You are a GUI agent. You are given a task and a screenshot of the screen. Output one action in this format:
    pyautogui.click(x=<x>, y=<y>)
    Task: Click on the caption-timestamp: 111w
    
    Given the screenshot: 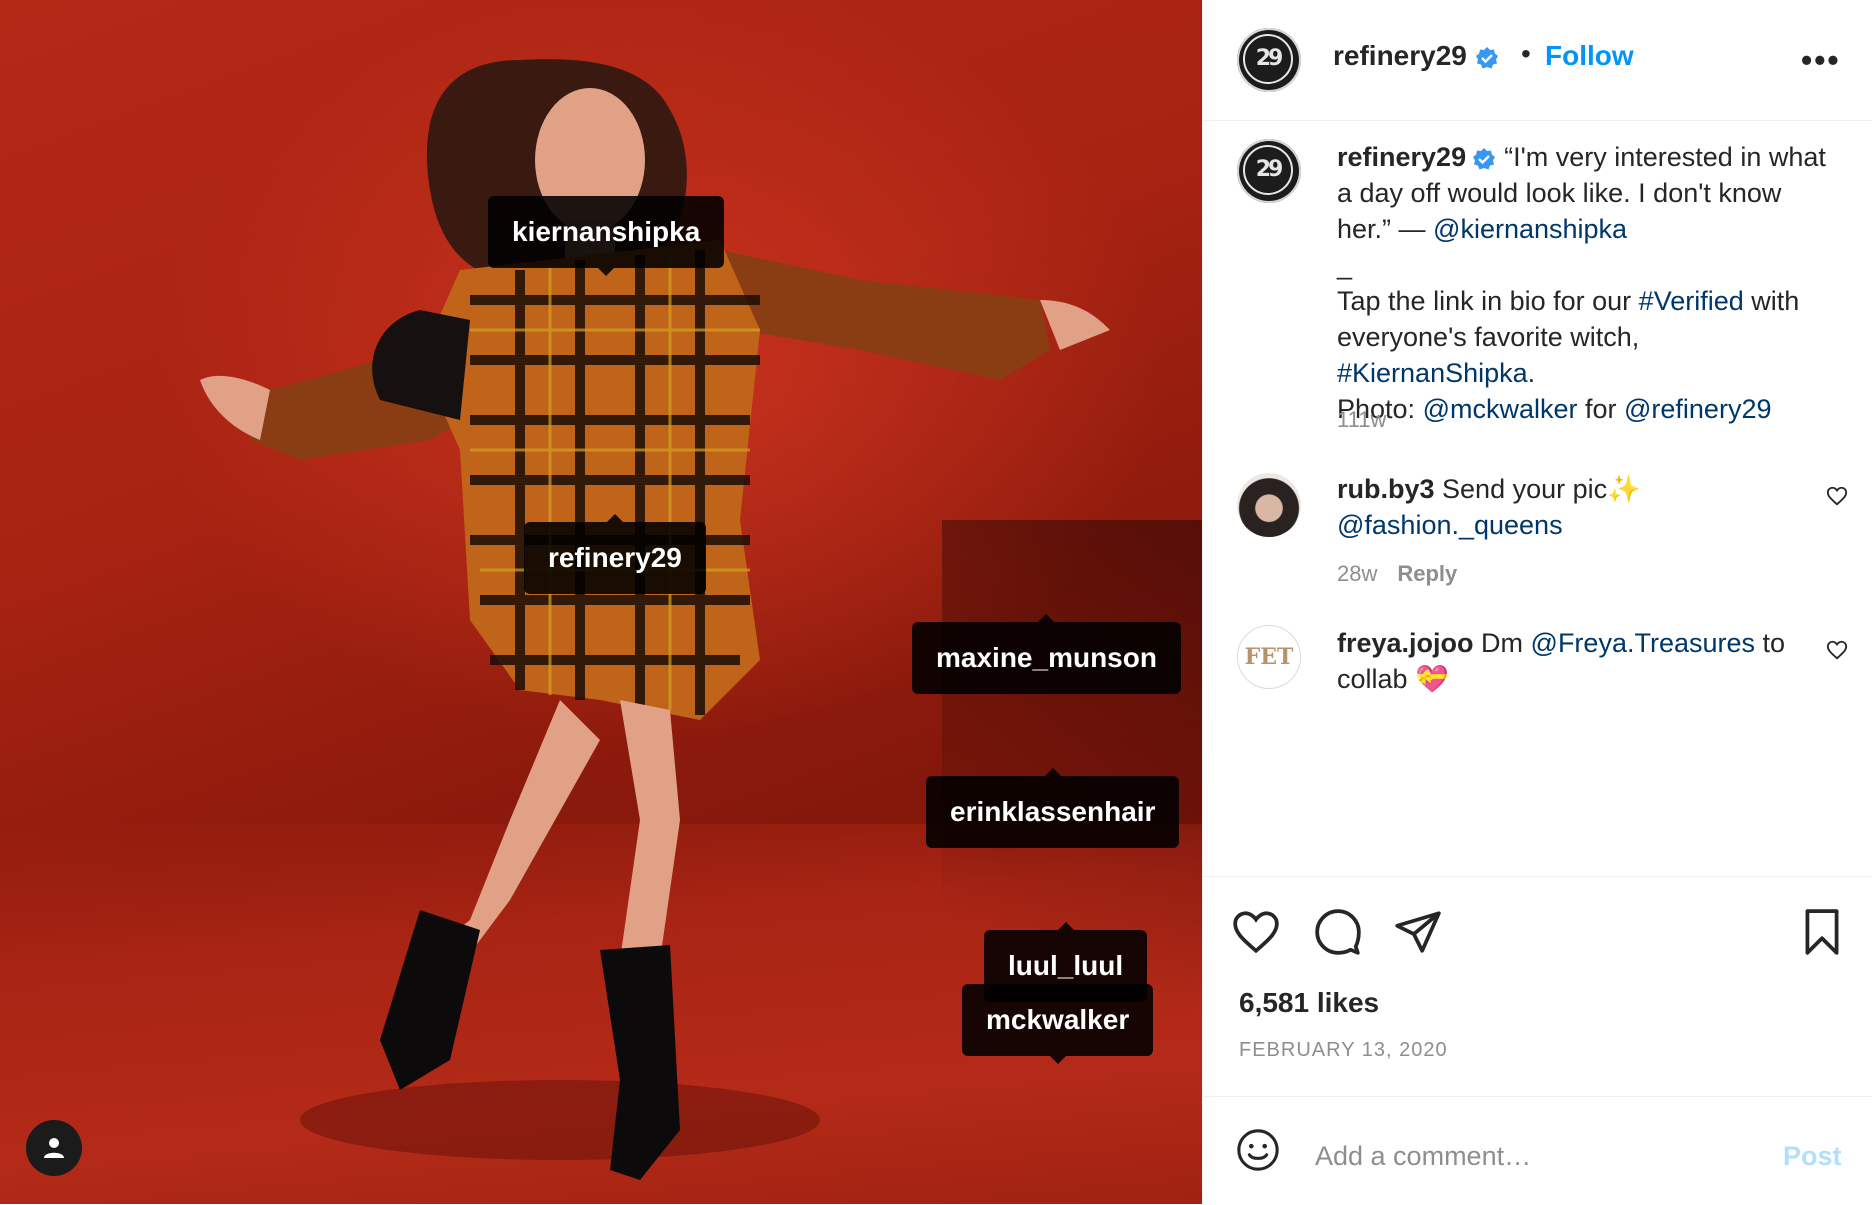 What is the action you would take?
    pyautogui.click(x=1361, y=420)
    